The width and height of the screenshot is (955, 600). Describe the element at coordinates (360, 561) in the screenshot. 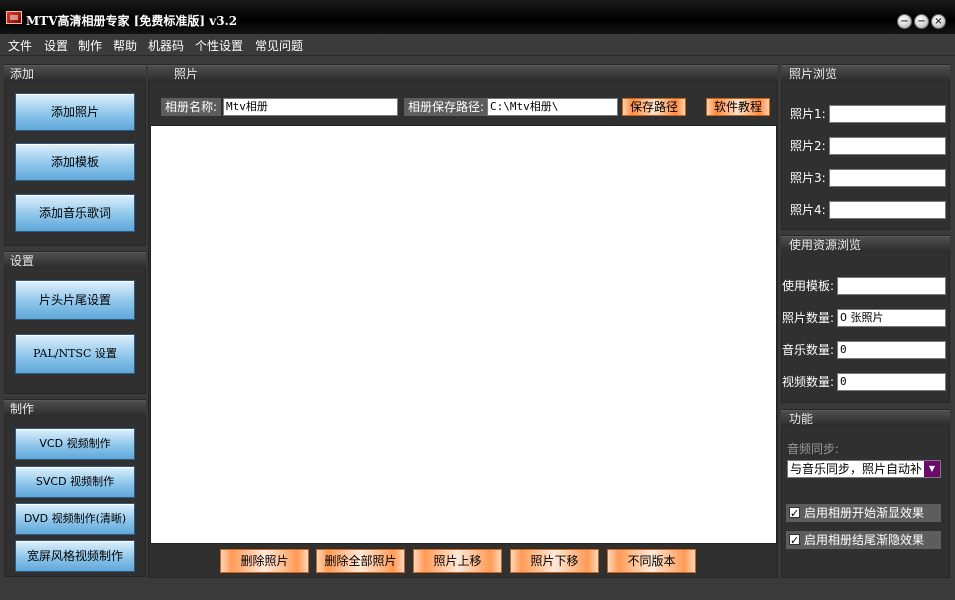

I see `delete-all-photos-button: 删除全部照片` at that location.